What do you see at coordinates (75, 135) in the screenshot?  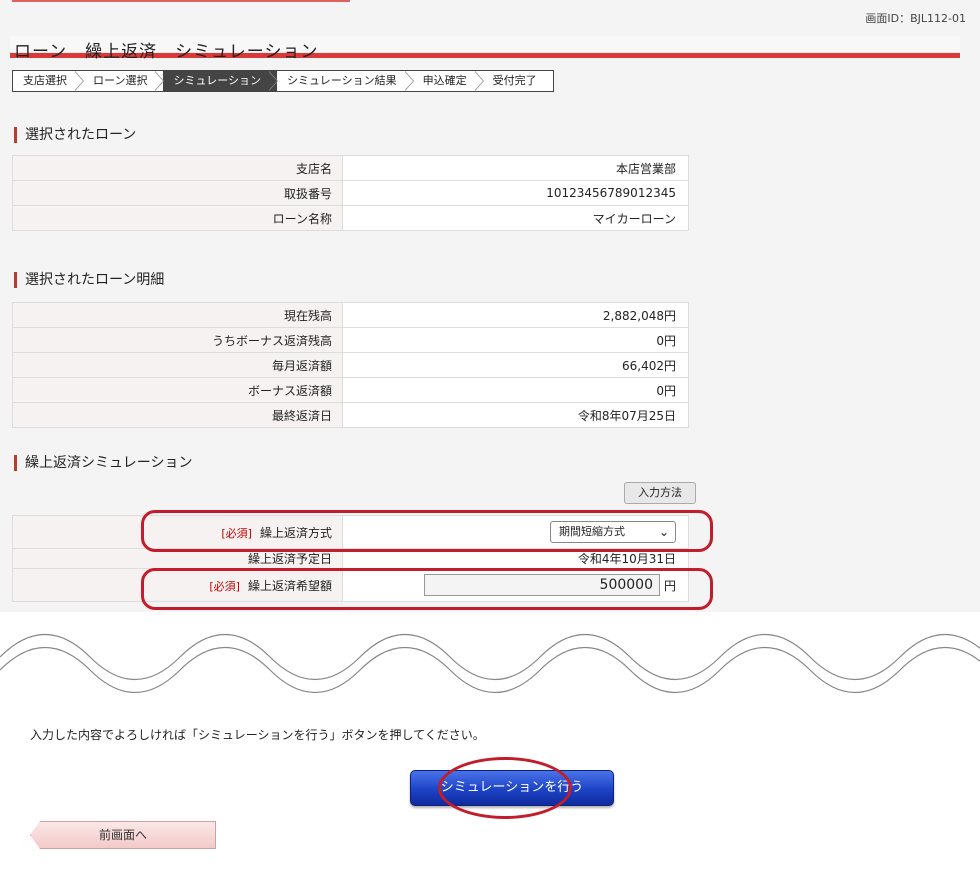 I see `selected-loan-heading: 選択されたローン` at bounding box center [75, 135].